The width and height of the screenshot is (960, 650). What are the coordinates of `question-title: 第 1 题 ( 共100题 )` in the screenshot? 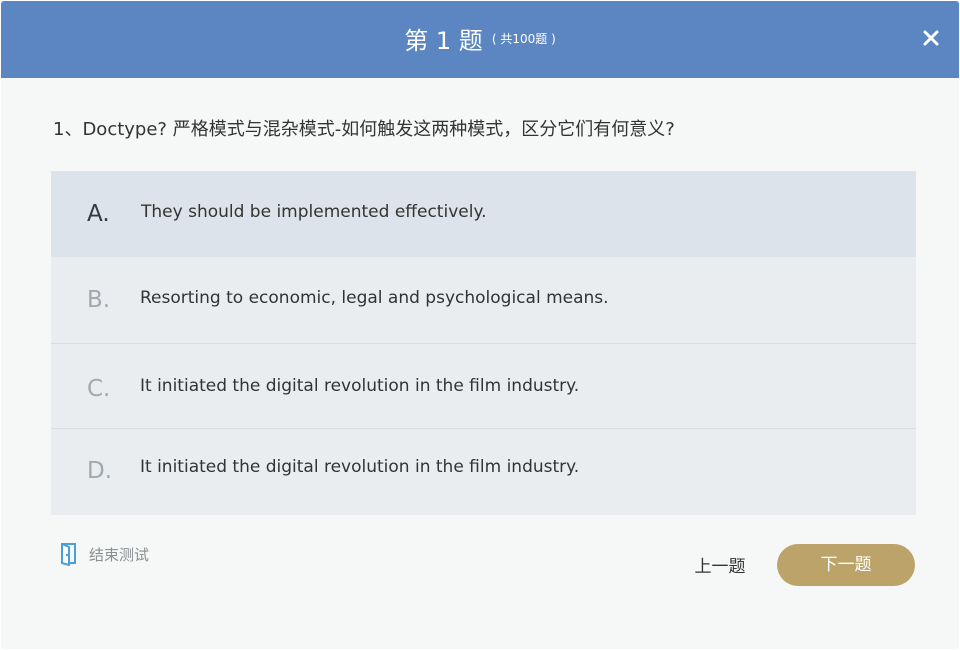 It's located at (480, 38).